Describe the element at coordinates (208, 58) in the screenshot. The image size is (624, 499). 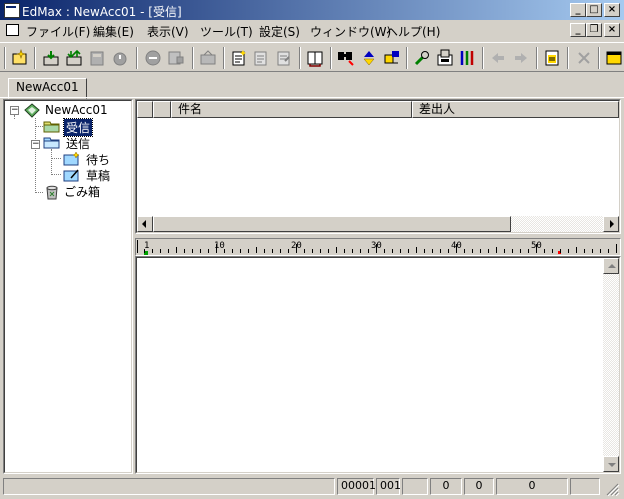
I see `print-preview-icon` at that location.